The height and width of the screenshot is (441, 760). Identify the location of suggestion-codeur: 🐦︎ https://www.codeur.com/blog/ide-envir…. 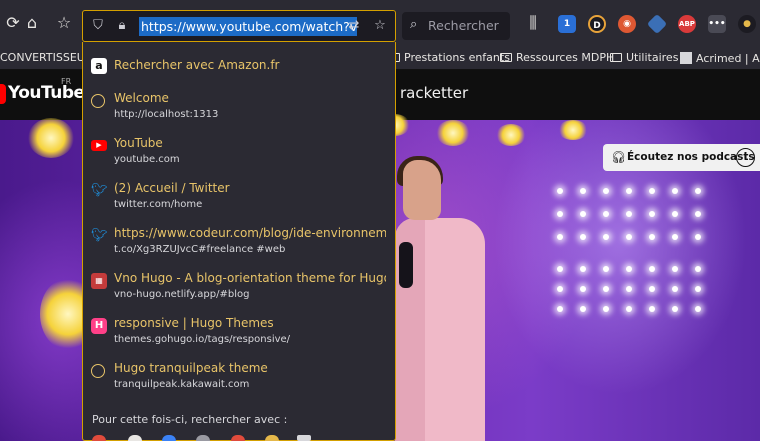
(239, 244).